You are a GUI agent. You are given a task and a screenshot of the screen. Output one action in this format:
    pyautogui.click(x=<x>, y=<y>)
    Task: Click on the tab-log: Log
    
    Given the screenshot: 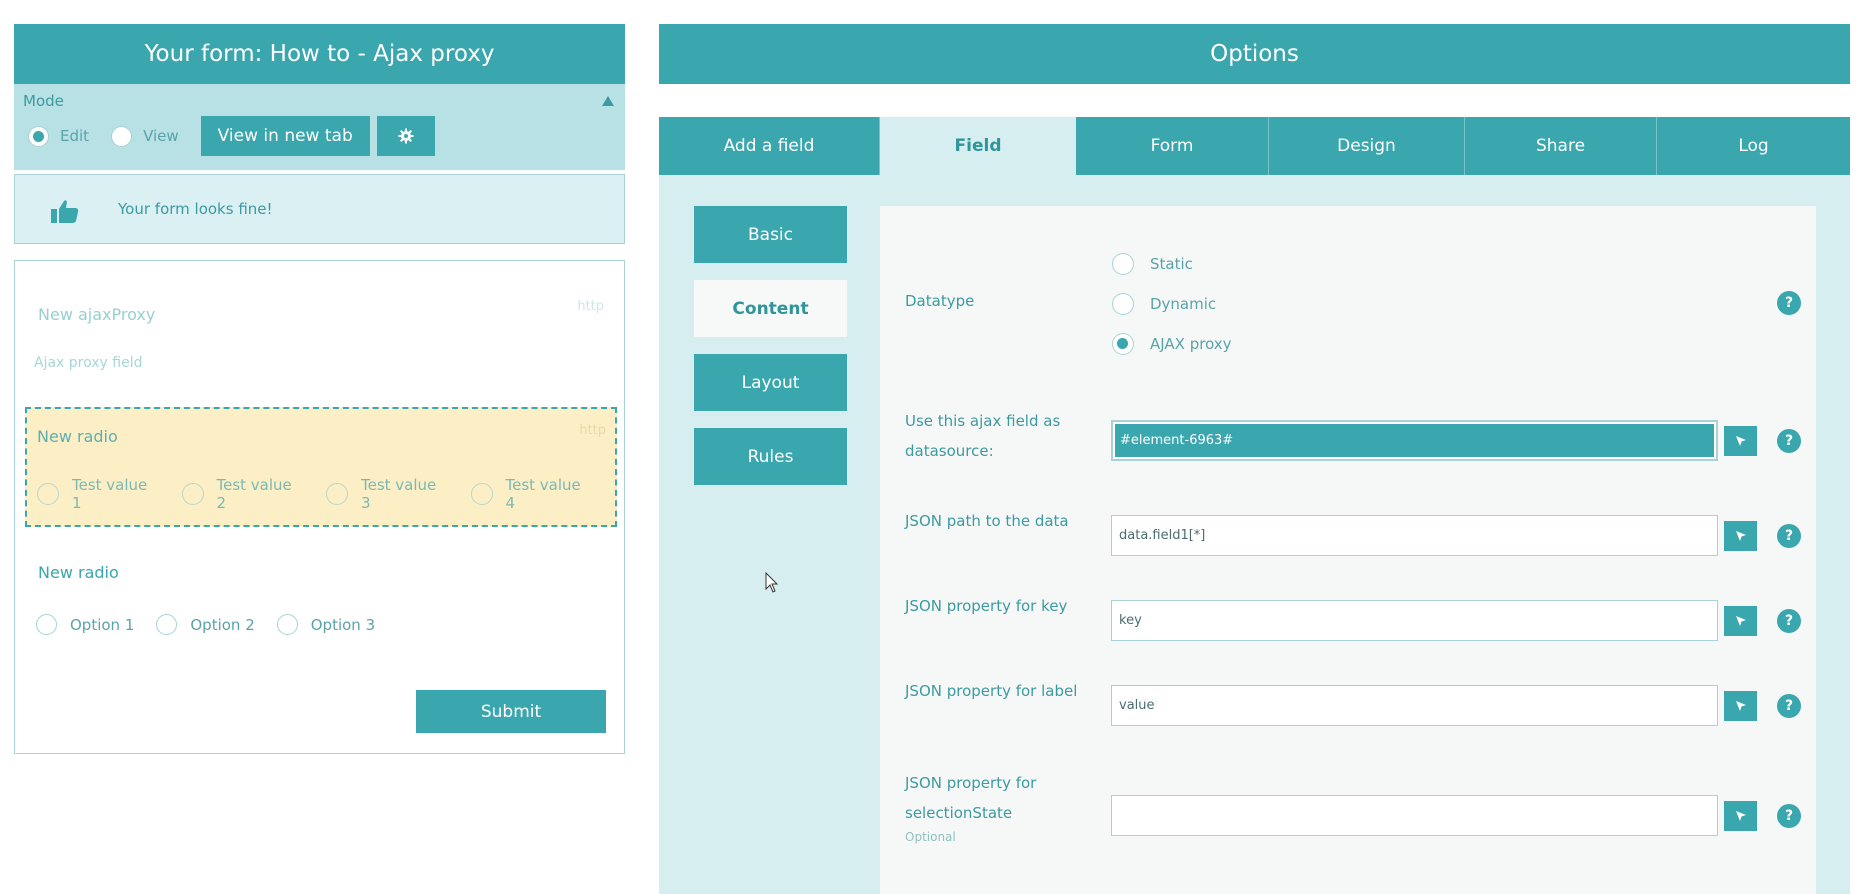 What is the action you would take?
    pyautogui.click(x=1753, y=146)
    